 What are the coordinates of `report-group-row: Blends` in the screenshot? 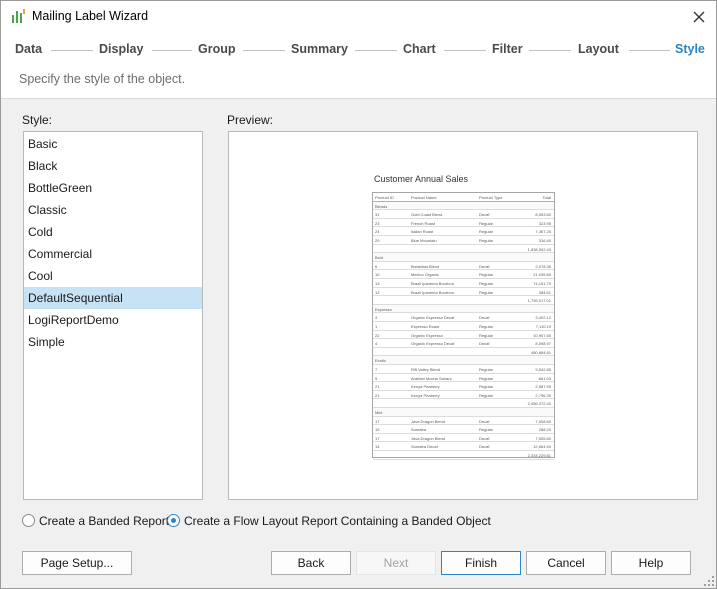 It's located at (463, 206).